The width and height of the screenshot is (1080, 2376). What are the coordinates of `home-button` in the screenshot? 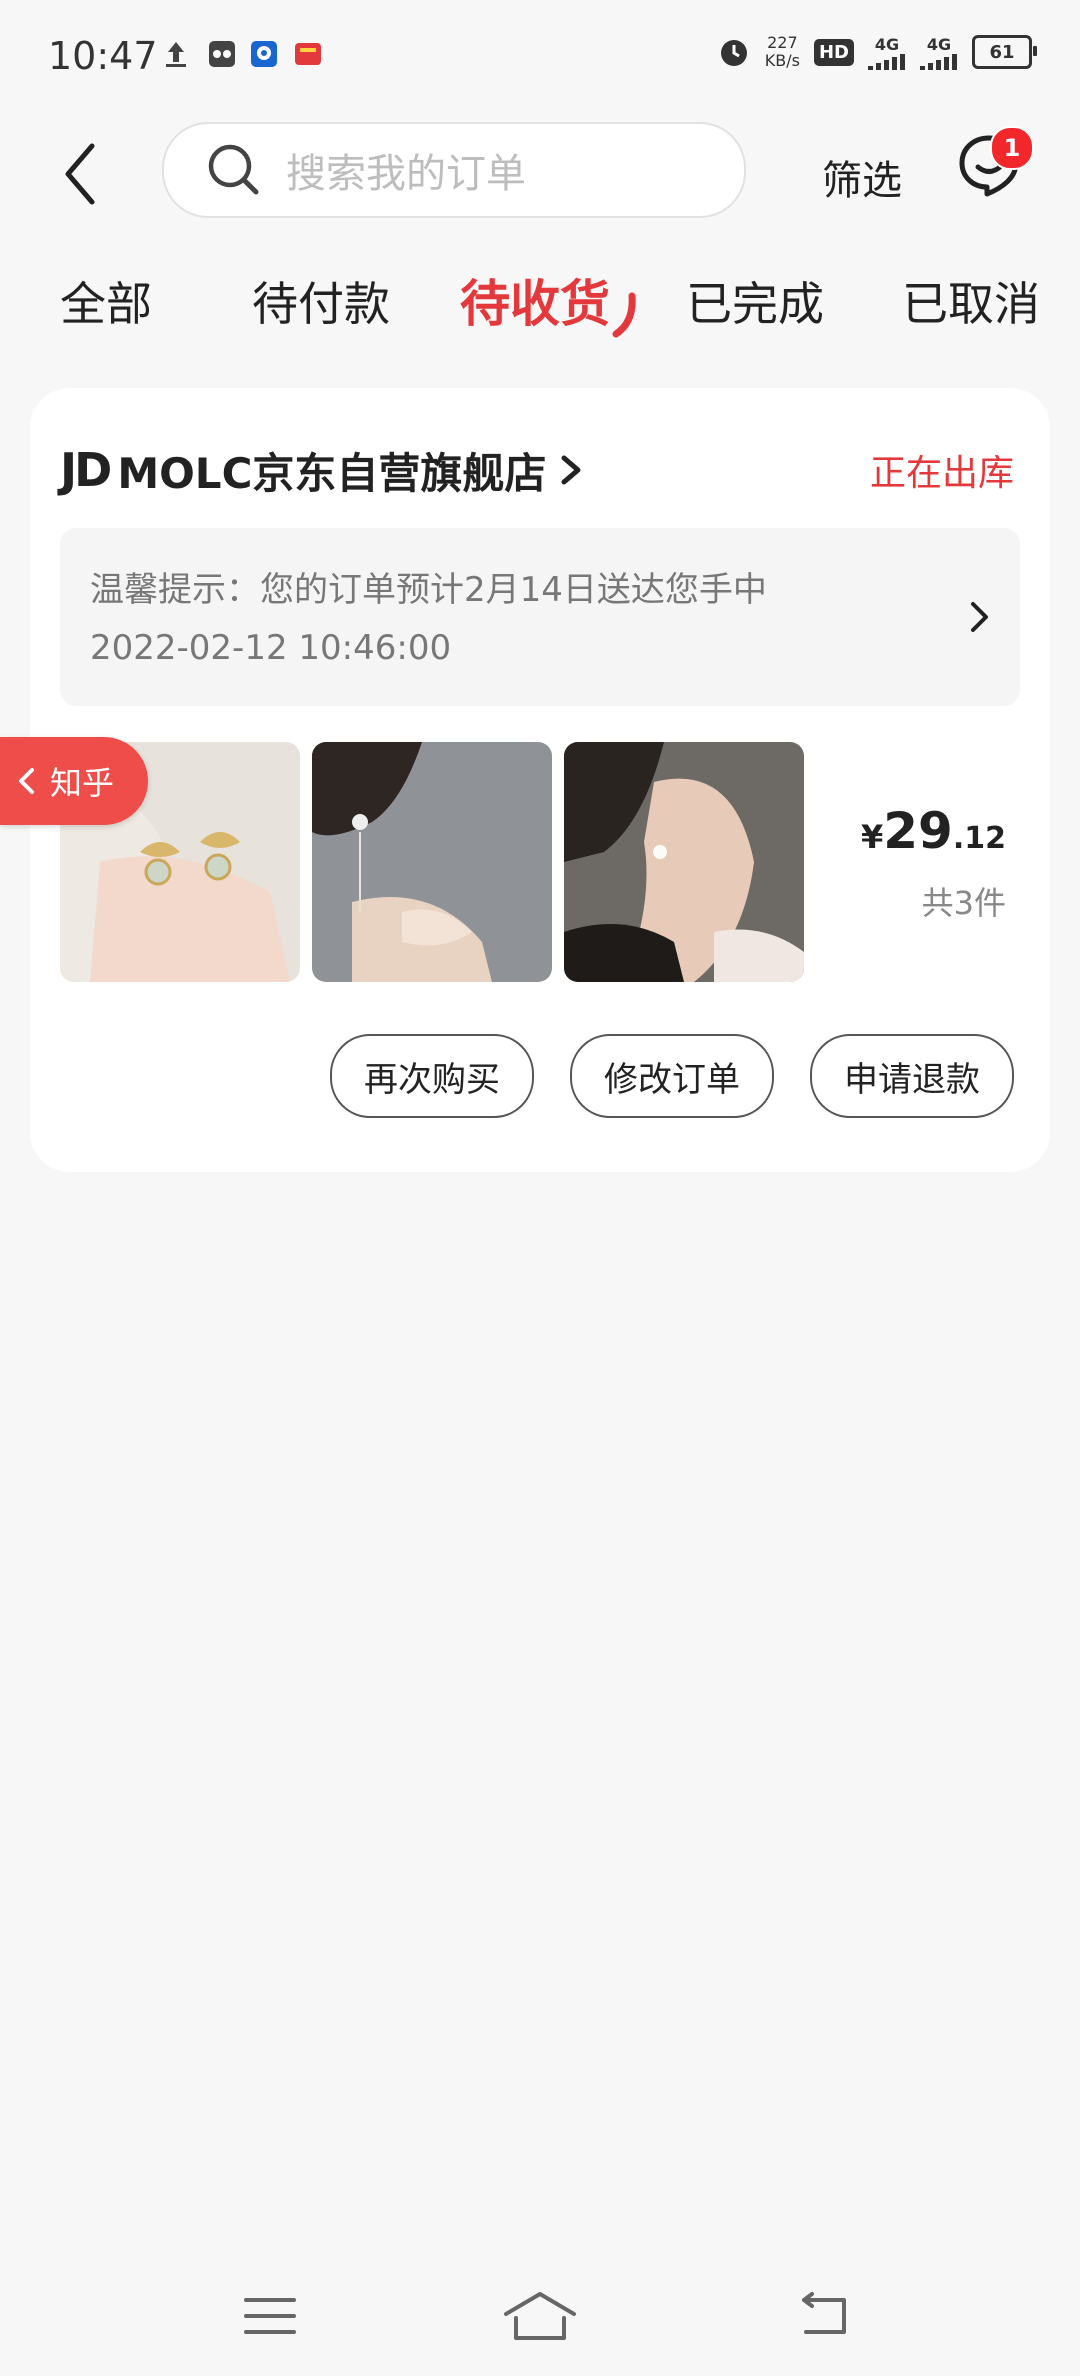 It's located at (540, 2316).